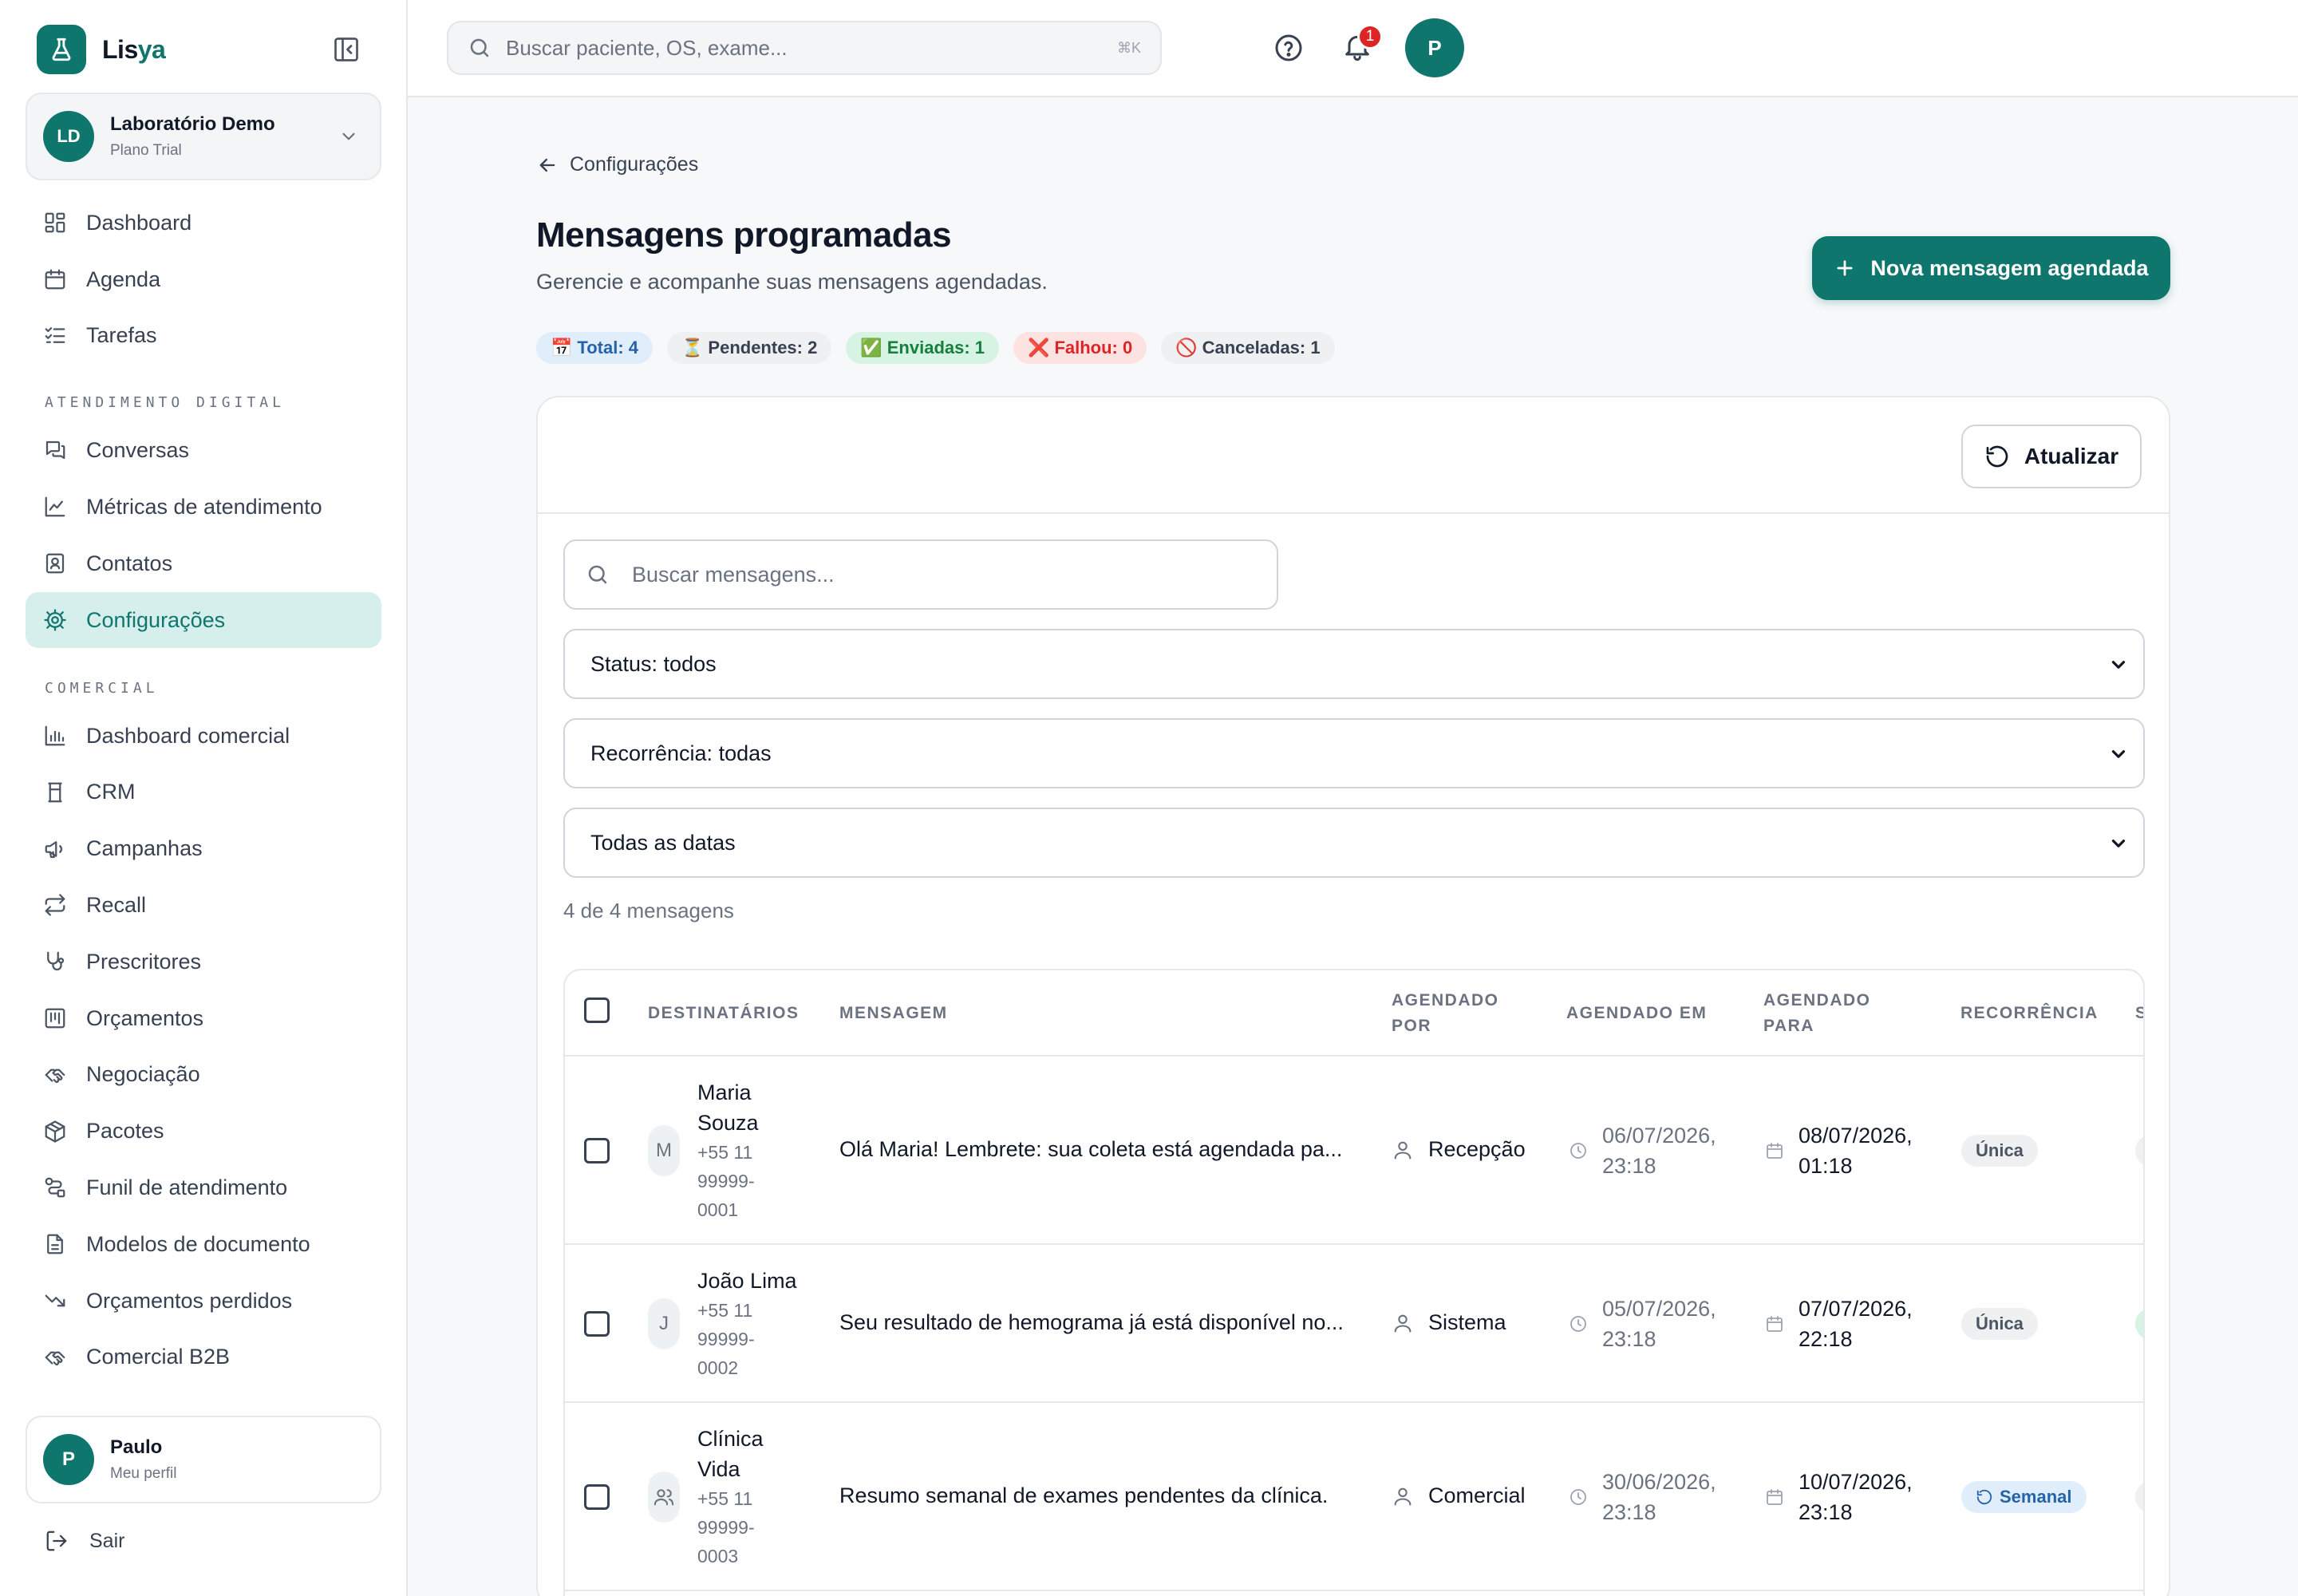  What do you see at coordinates (102, 688) in the screenshot?
I see `nav-section-comercial: COMERCIAL` at bounding box center [102, 688].